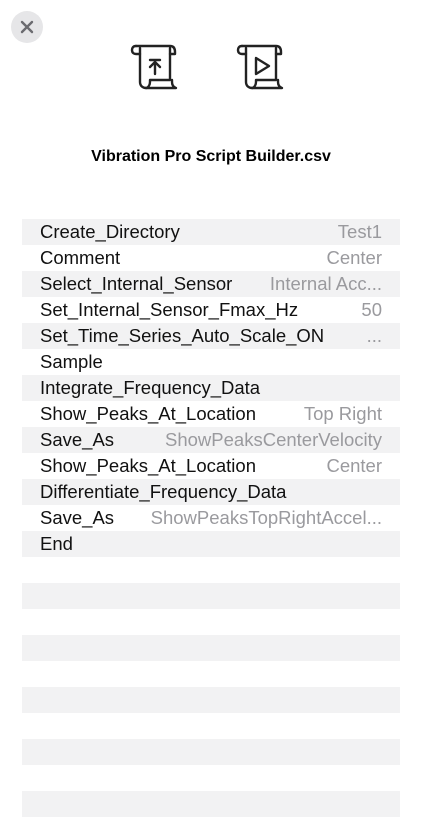 The width and height of the screenshot is (422, 817). I want to click on command-label: End, so click(56, 543).